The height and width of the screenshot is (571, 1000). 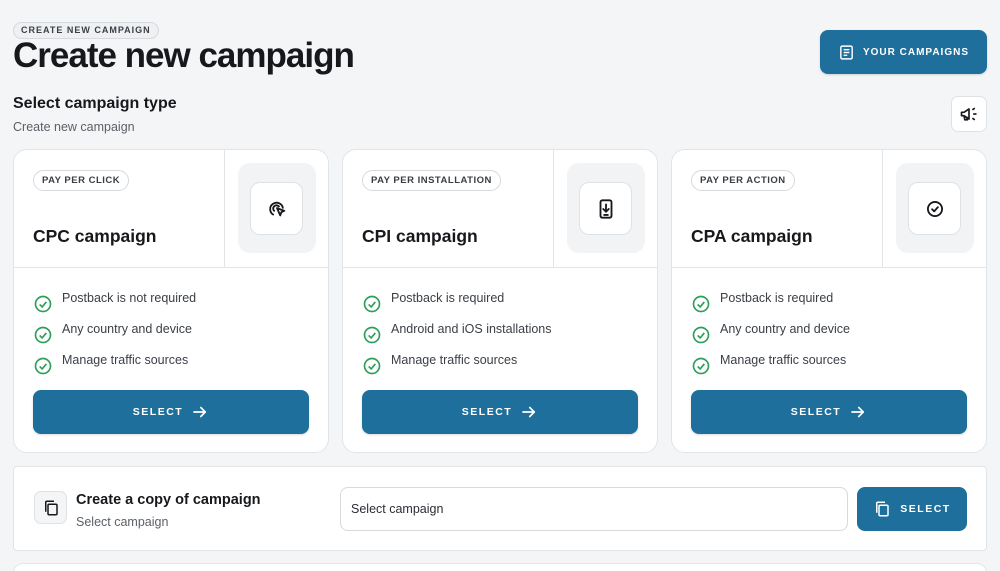 What do you see at coordinates (184, 55) in the screenshot?
I see `page-title: Create new campaign` at bounding box center [184, 55].